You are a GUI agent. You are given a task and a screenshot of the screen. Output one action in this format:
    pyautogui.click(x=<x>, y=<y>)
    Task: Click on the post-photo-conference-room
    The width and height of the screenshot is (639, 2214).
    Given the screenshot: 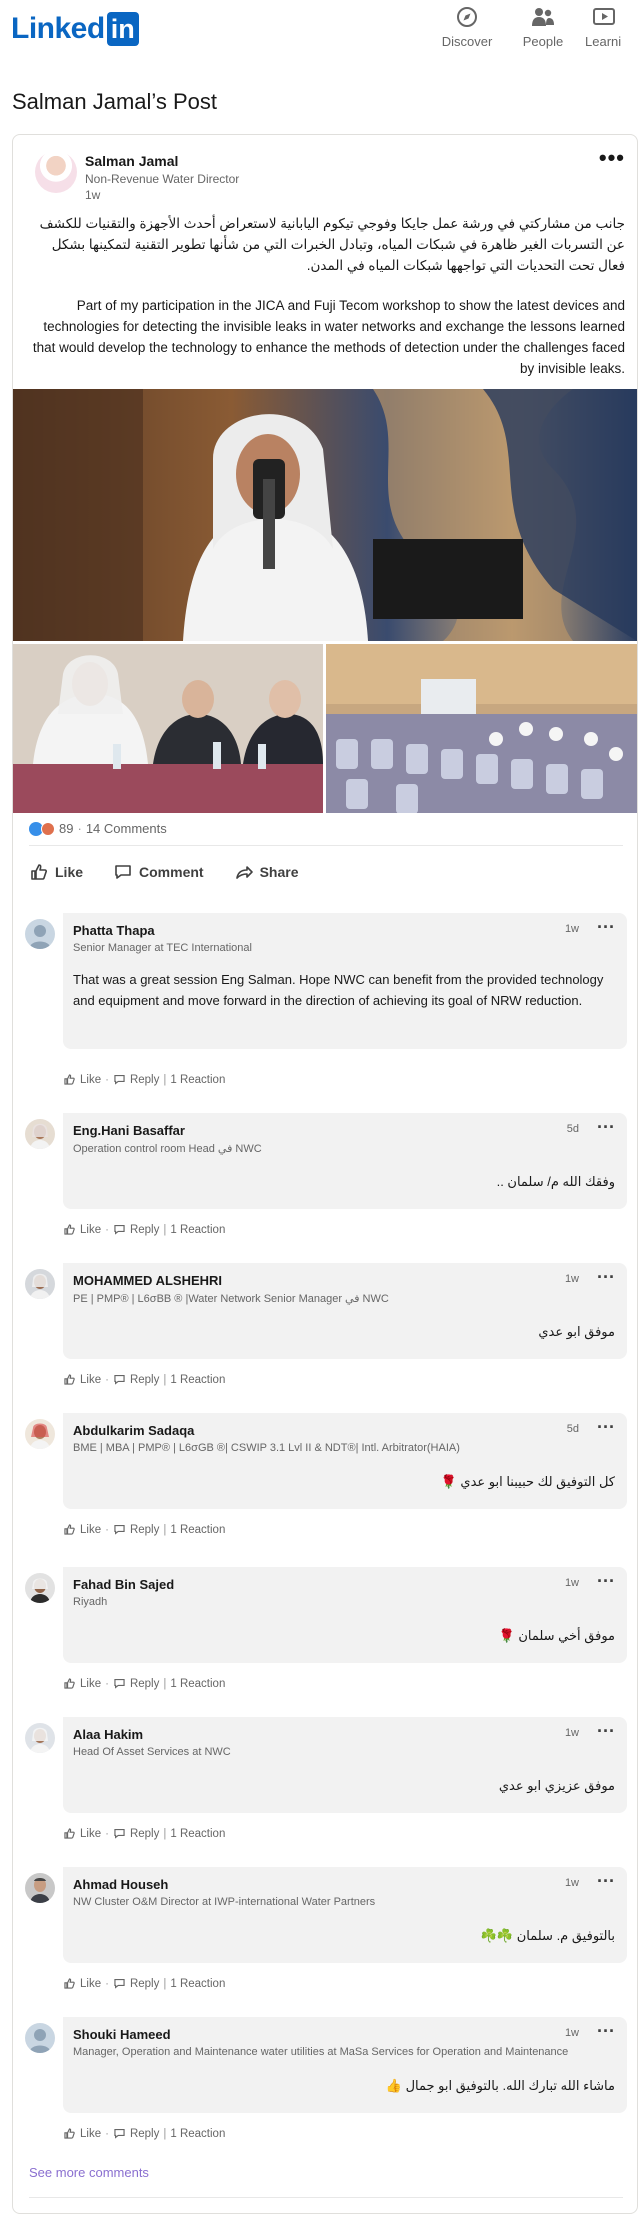 What is the action you would take?
    pyautogui.click(x=481, y=728)
    